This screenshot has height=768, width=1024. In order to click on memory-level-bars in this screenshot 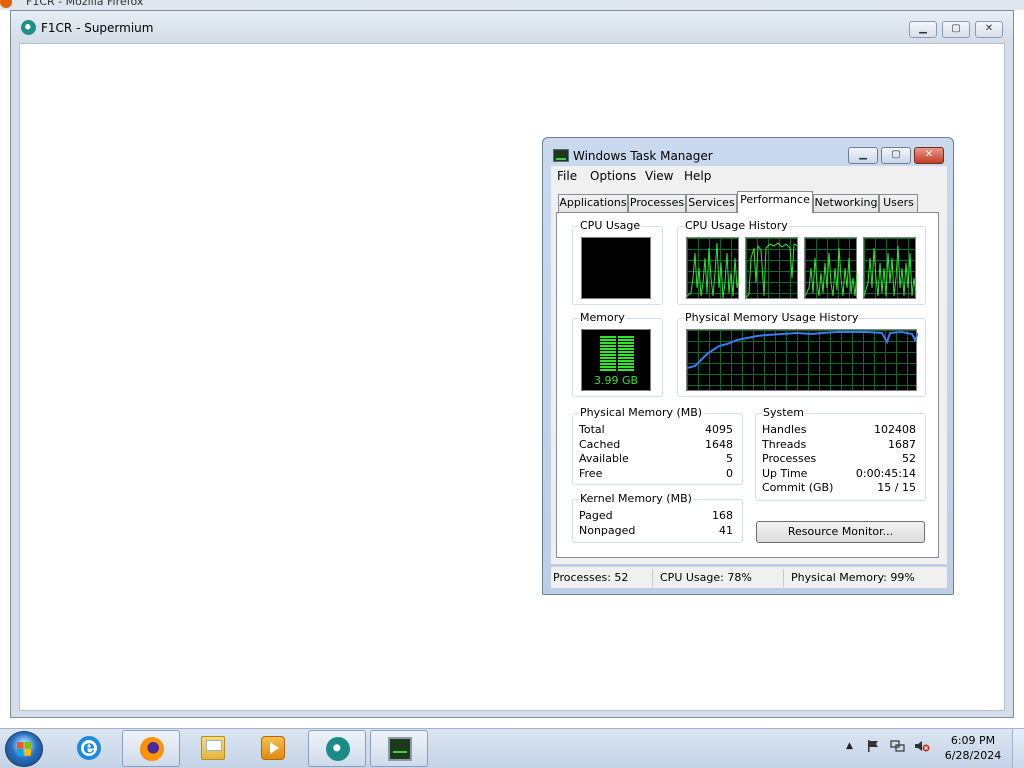, I will do `click(617, 354)`.